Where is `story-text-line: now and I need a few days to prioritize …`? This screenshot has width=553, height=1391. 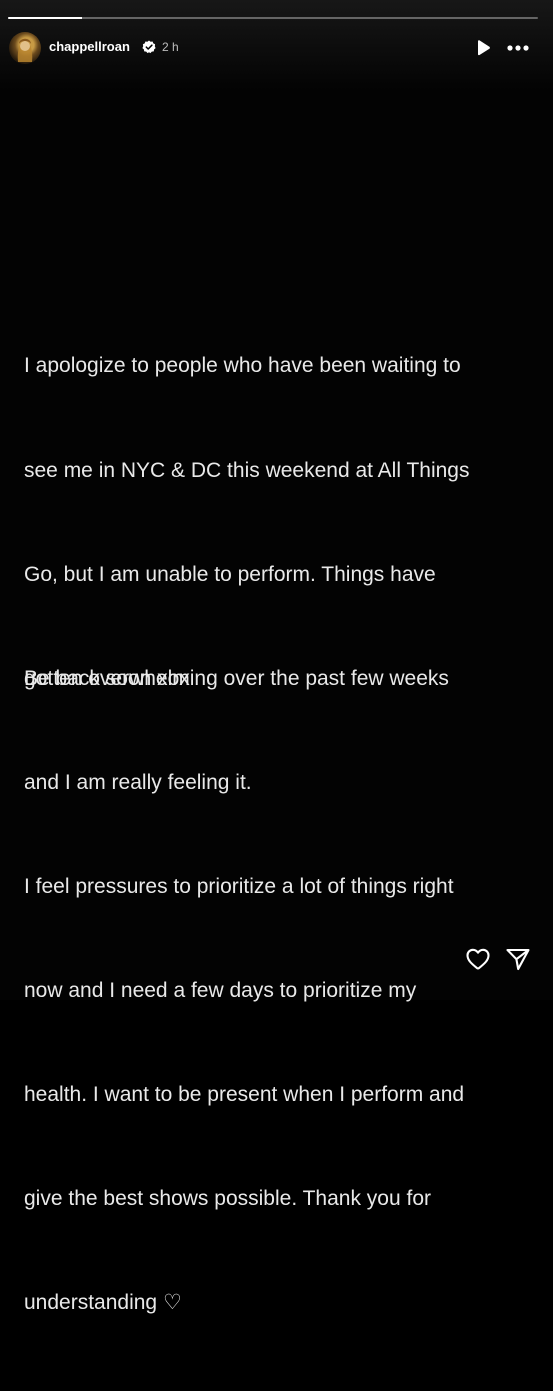
story-text-line: now and I need a few days to prioritize … is located at coordinates (220, 991).